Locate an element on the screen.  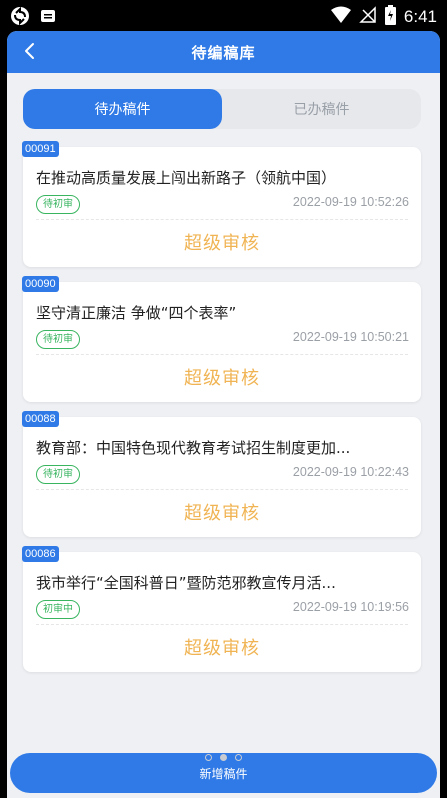
manuscript-time: 2022-09-19 10:50:21 is located at coordinates (350, 337).